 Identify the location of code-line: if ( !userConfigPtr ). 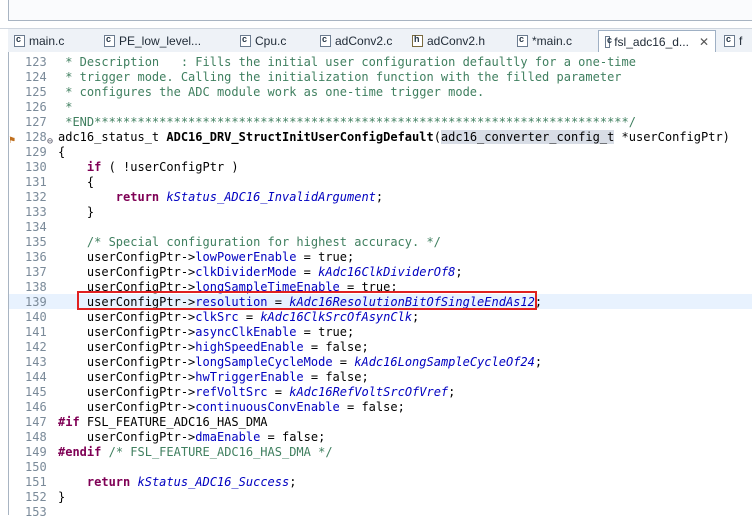
(148, 167).